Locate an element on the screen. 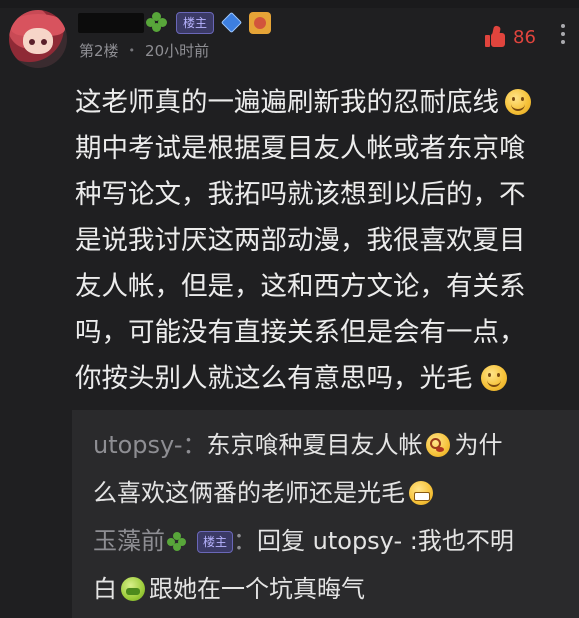 This screenshot has width=579, height=618. more-options-icon is located at coordinates (563, 39).